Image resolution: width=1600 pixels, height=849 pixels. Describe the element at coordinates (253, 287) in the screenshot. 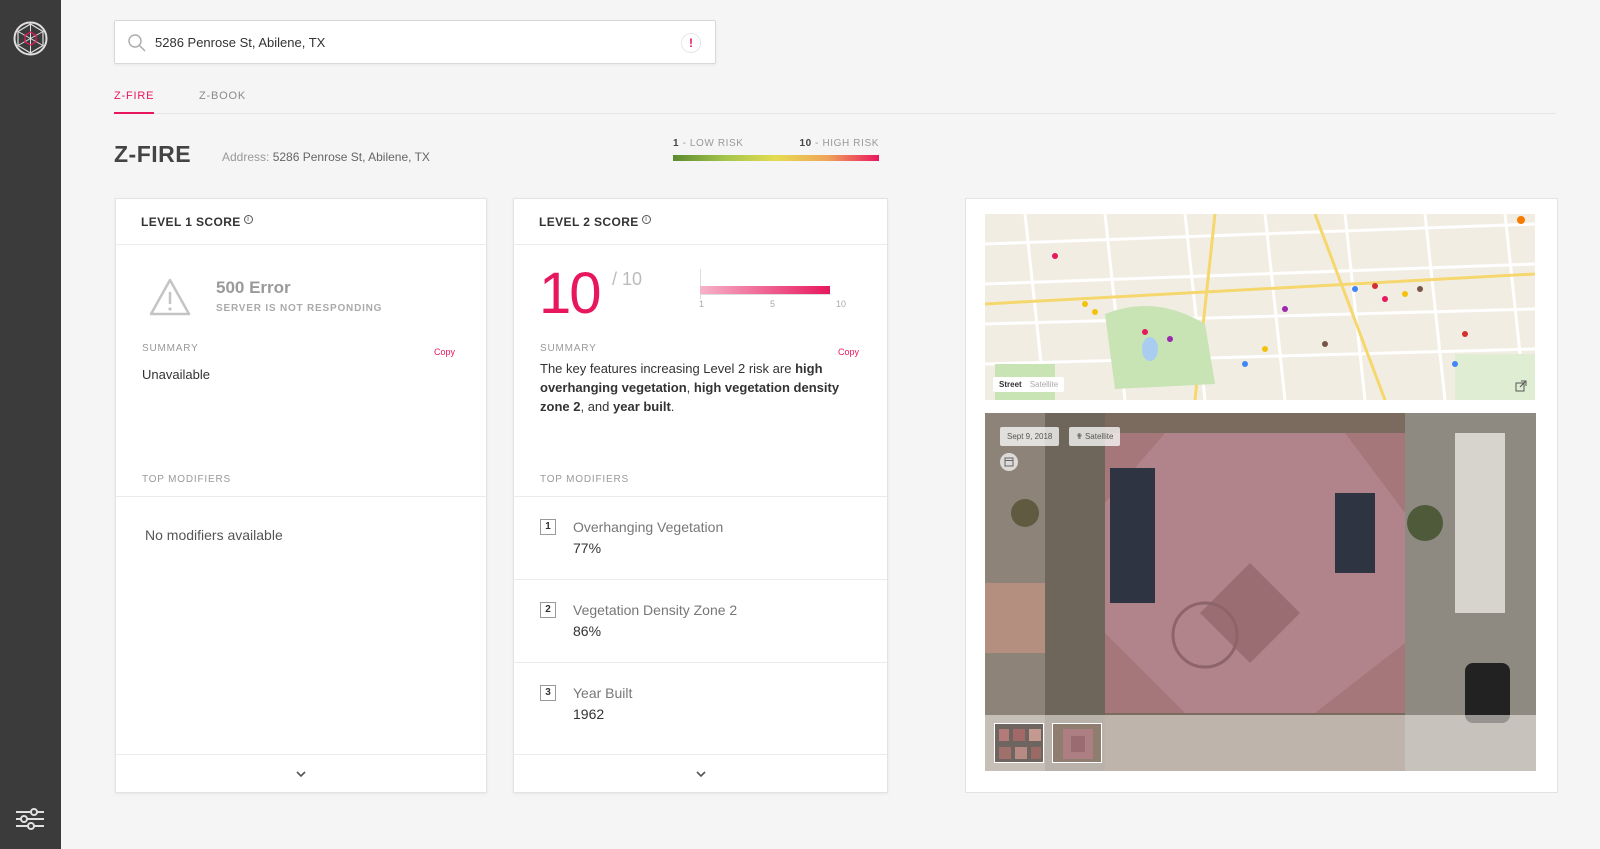

I see `error-title: 500 Error` at that location.